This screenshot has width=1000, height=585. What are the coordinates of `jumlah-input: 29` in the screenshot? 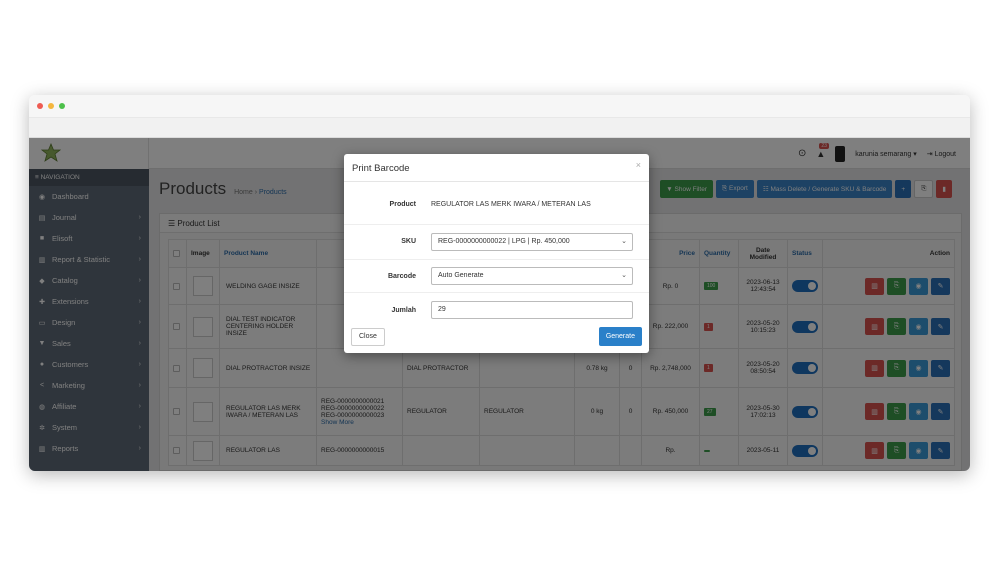 It's located at (532, 310).